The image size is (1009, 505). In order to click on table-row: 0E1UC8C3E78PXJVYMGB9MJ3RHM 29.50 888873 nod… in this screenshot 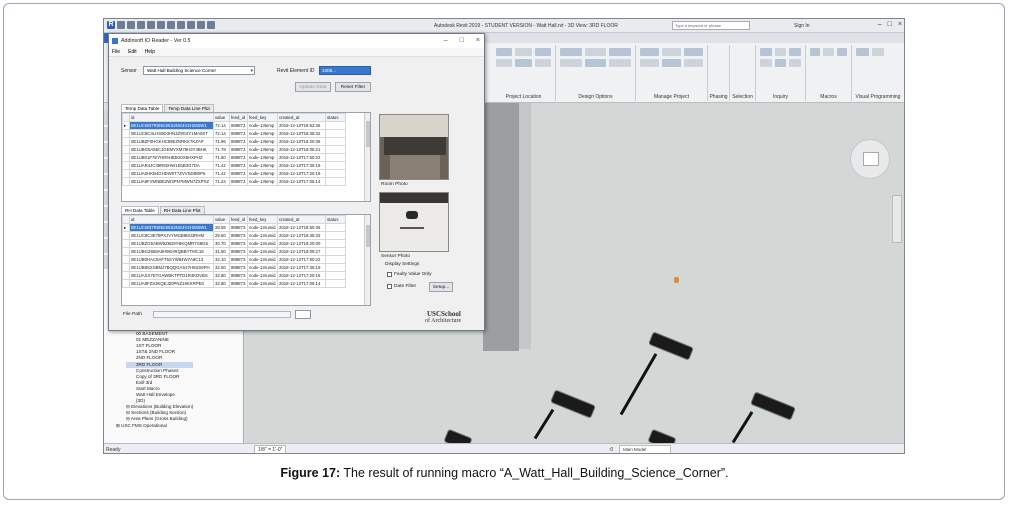, I will do `click(234, 235)`.